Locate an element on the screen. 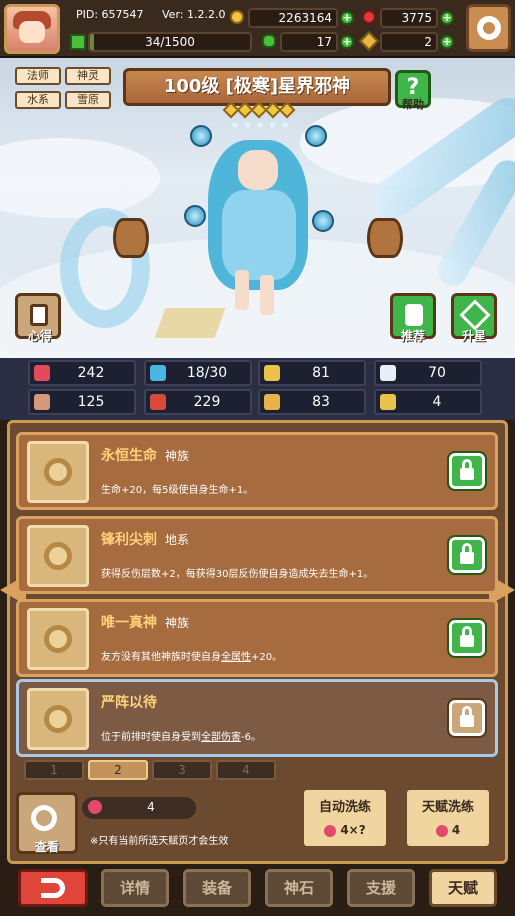 Image resolution: width=515 pixels, height=916 pixels. count-box: 4 is located at coordinates (139, 808).